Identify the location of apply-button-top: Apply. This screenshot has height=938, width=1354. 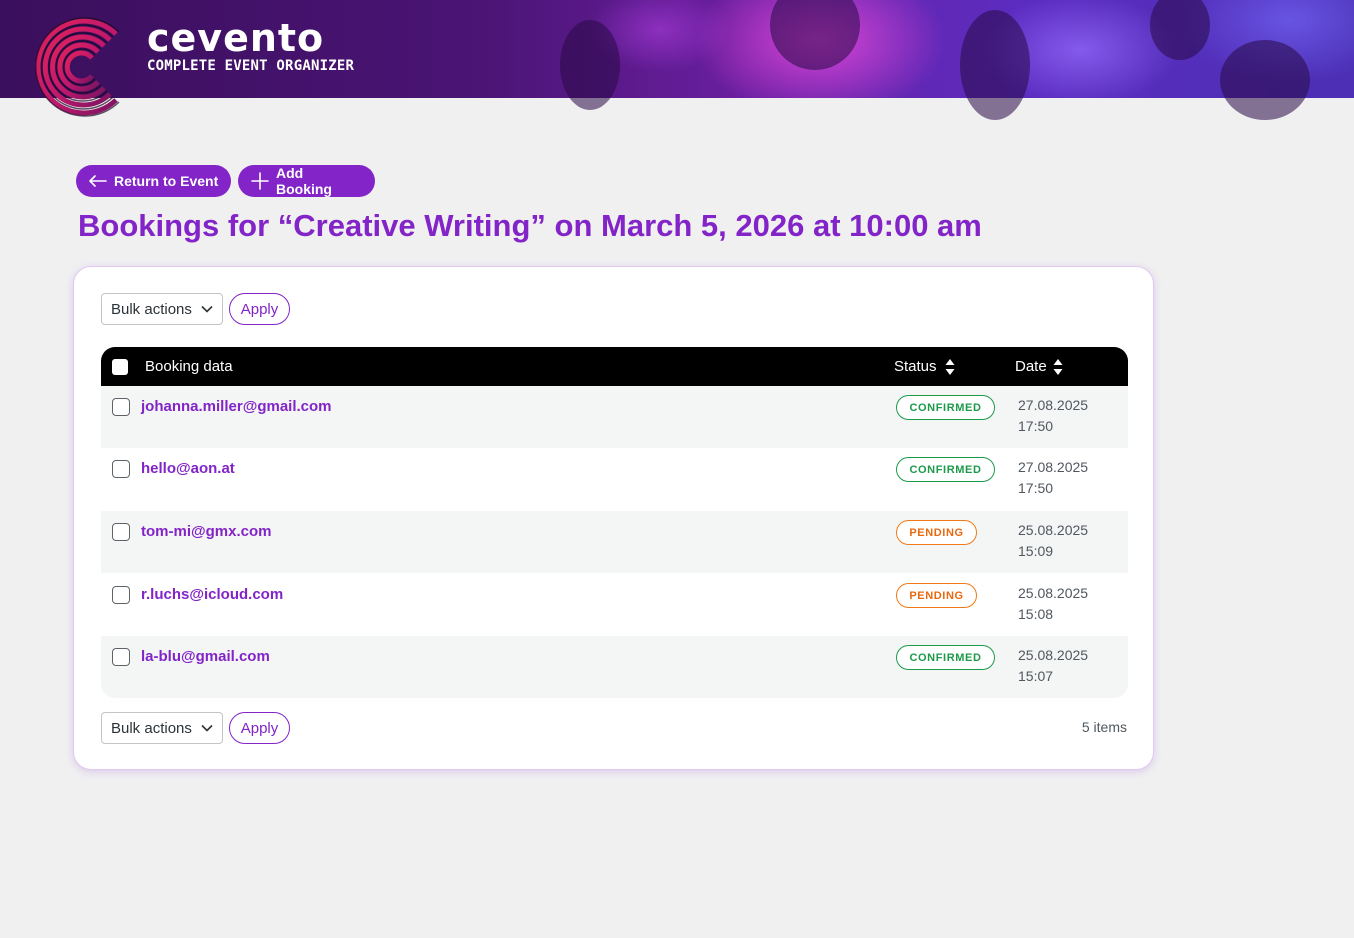
(259, 309).